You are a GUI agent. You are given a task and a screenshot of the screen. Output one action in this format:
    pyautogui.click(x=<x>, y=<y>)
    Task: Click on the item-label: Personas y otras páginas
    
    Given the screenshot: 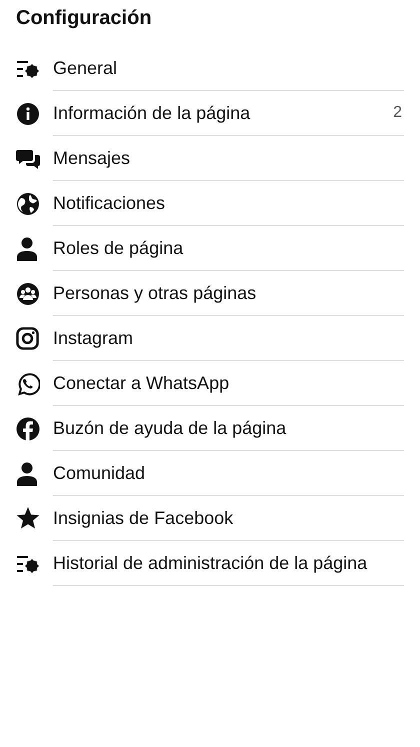 What is the action you would take?
    pyautogui.click(x=154, y=293)
    